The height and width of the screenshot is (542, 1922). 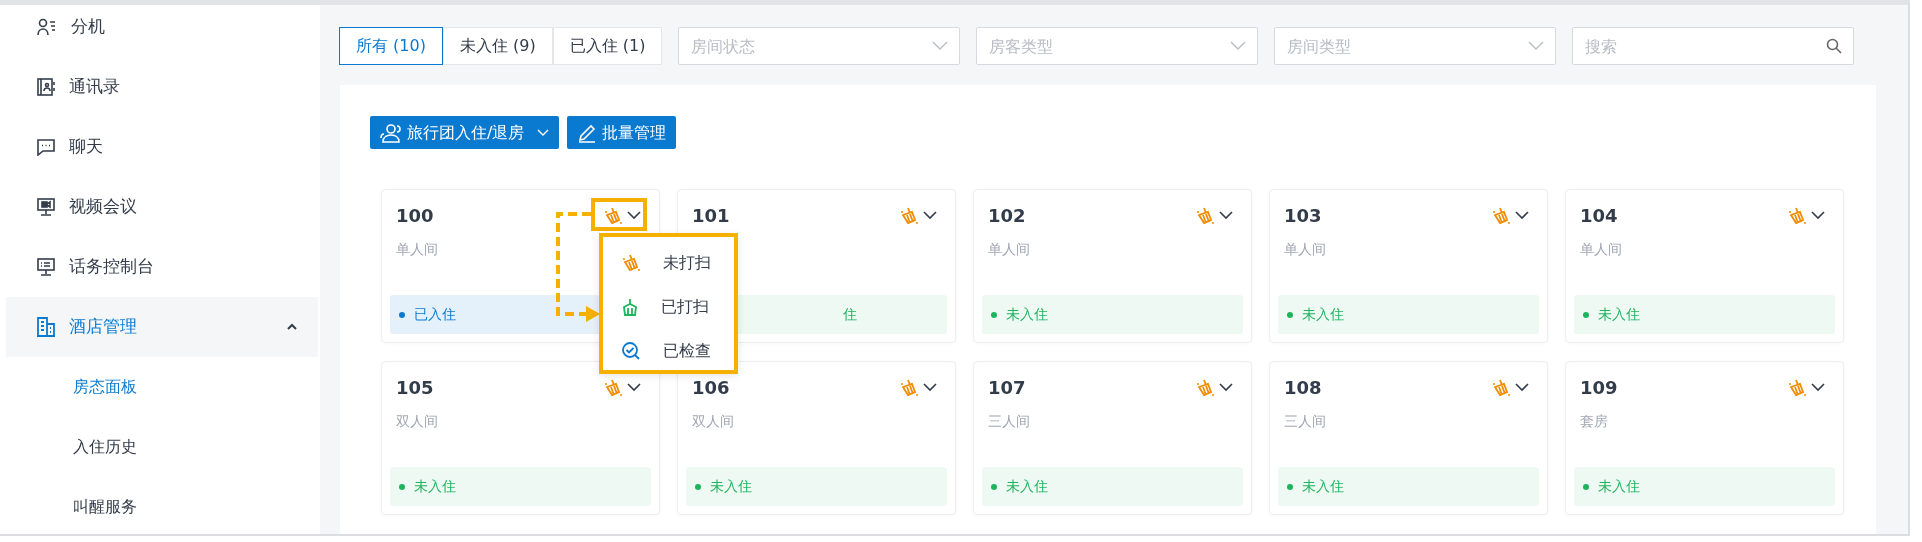 I want to click on search-field: 搜索, so click(x=1713, y=46).